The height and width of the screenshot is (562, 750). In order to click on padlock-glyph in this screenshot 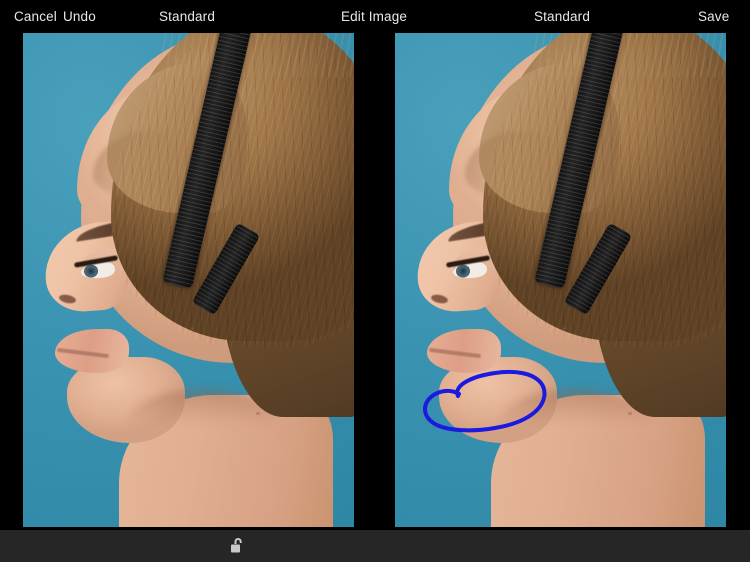, I will do `click(236, 545)`.